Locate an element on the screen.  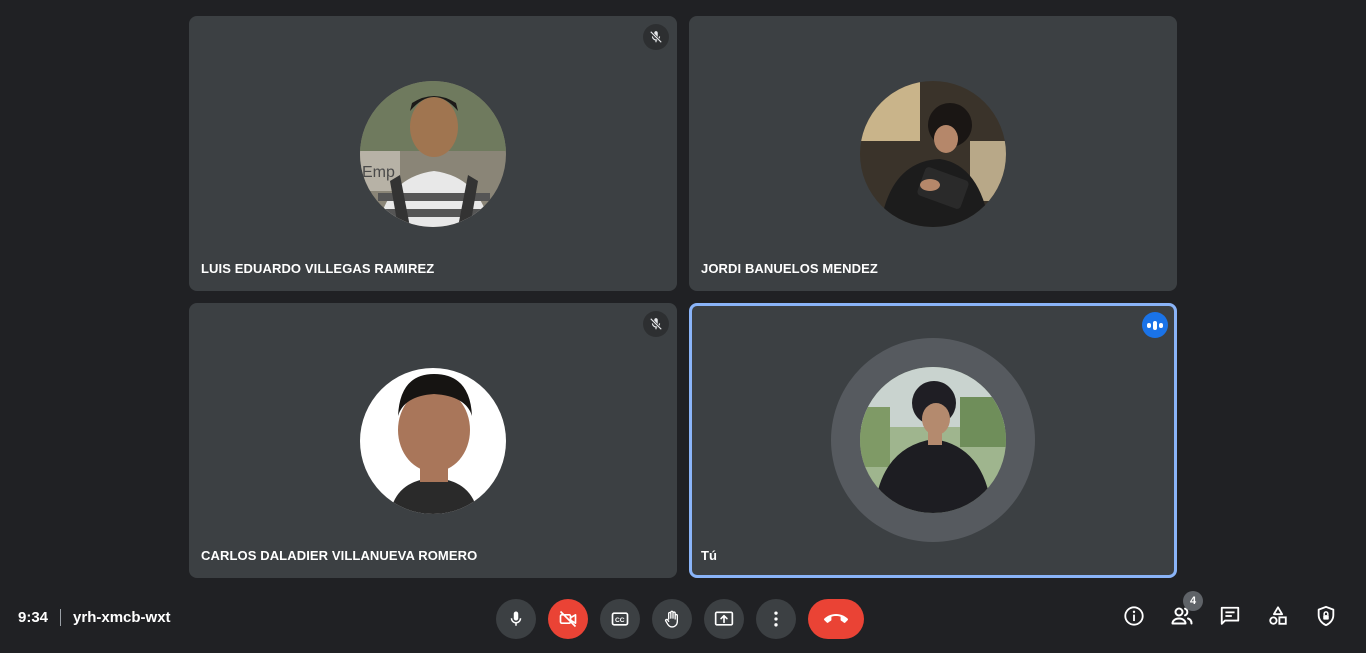
present-button is located at coordinates (724, 619).